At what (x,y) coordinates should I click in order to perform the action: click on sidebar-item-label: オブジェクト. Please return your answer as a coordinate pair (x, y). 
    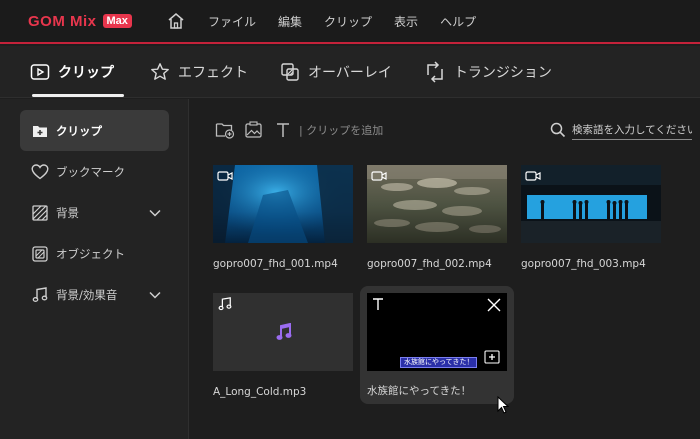
    Looking at the image, I should click on (90, 253).